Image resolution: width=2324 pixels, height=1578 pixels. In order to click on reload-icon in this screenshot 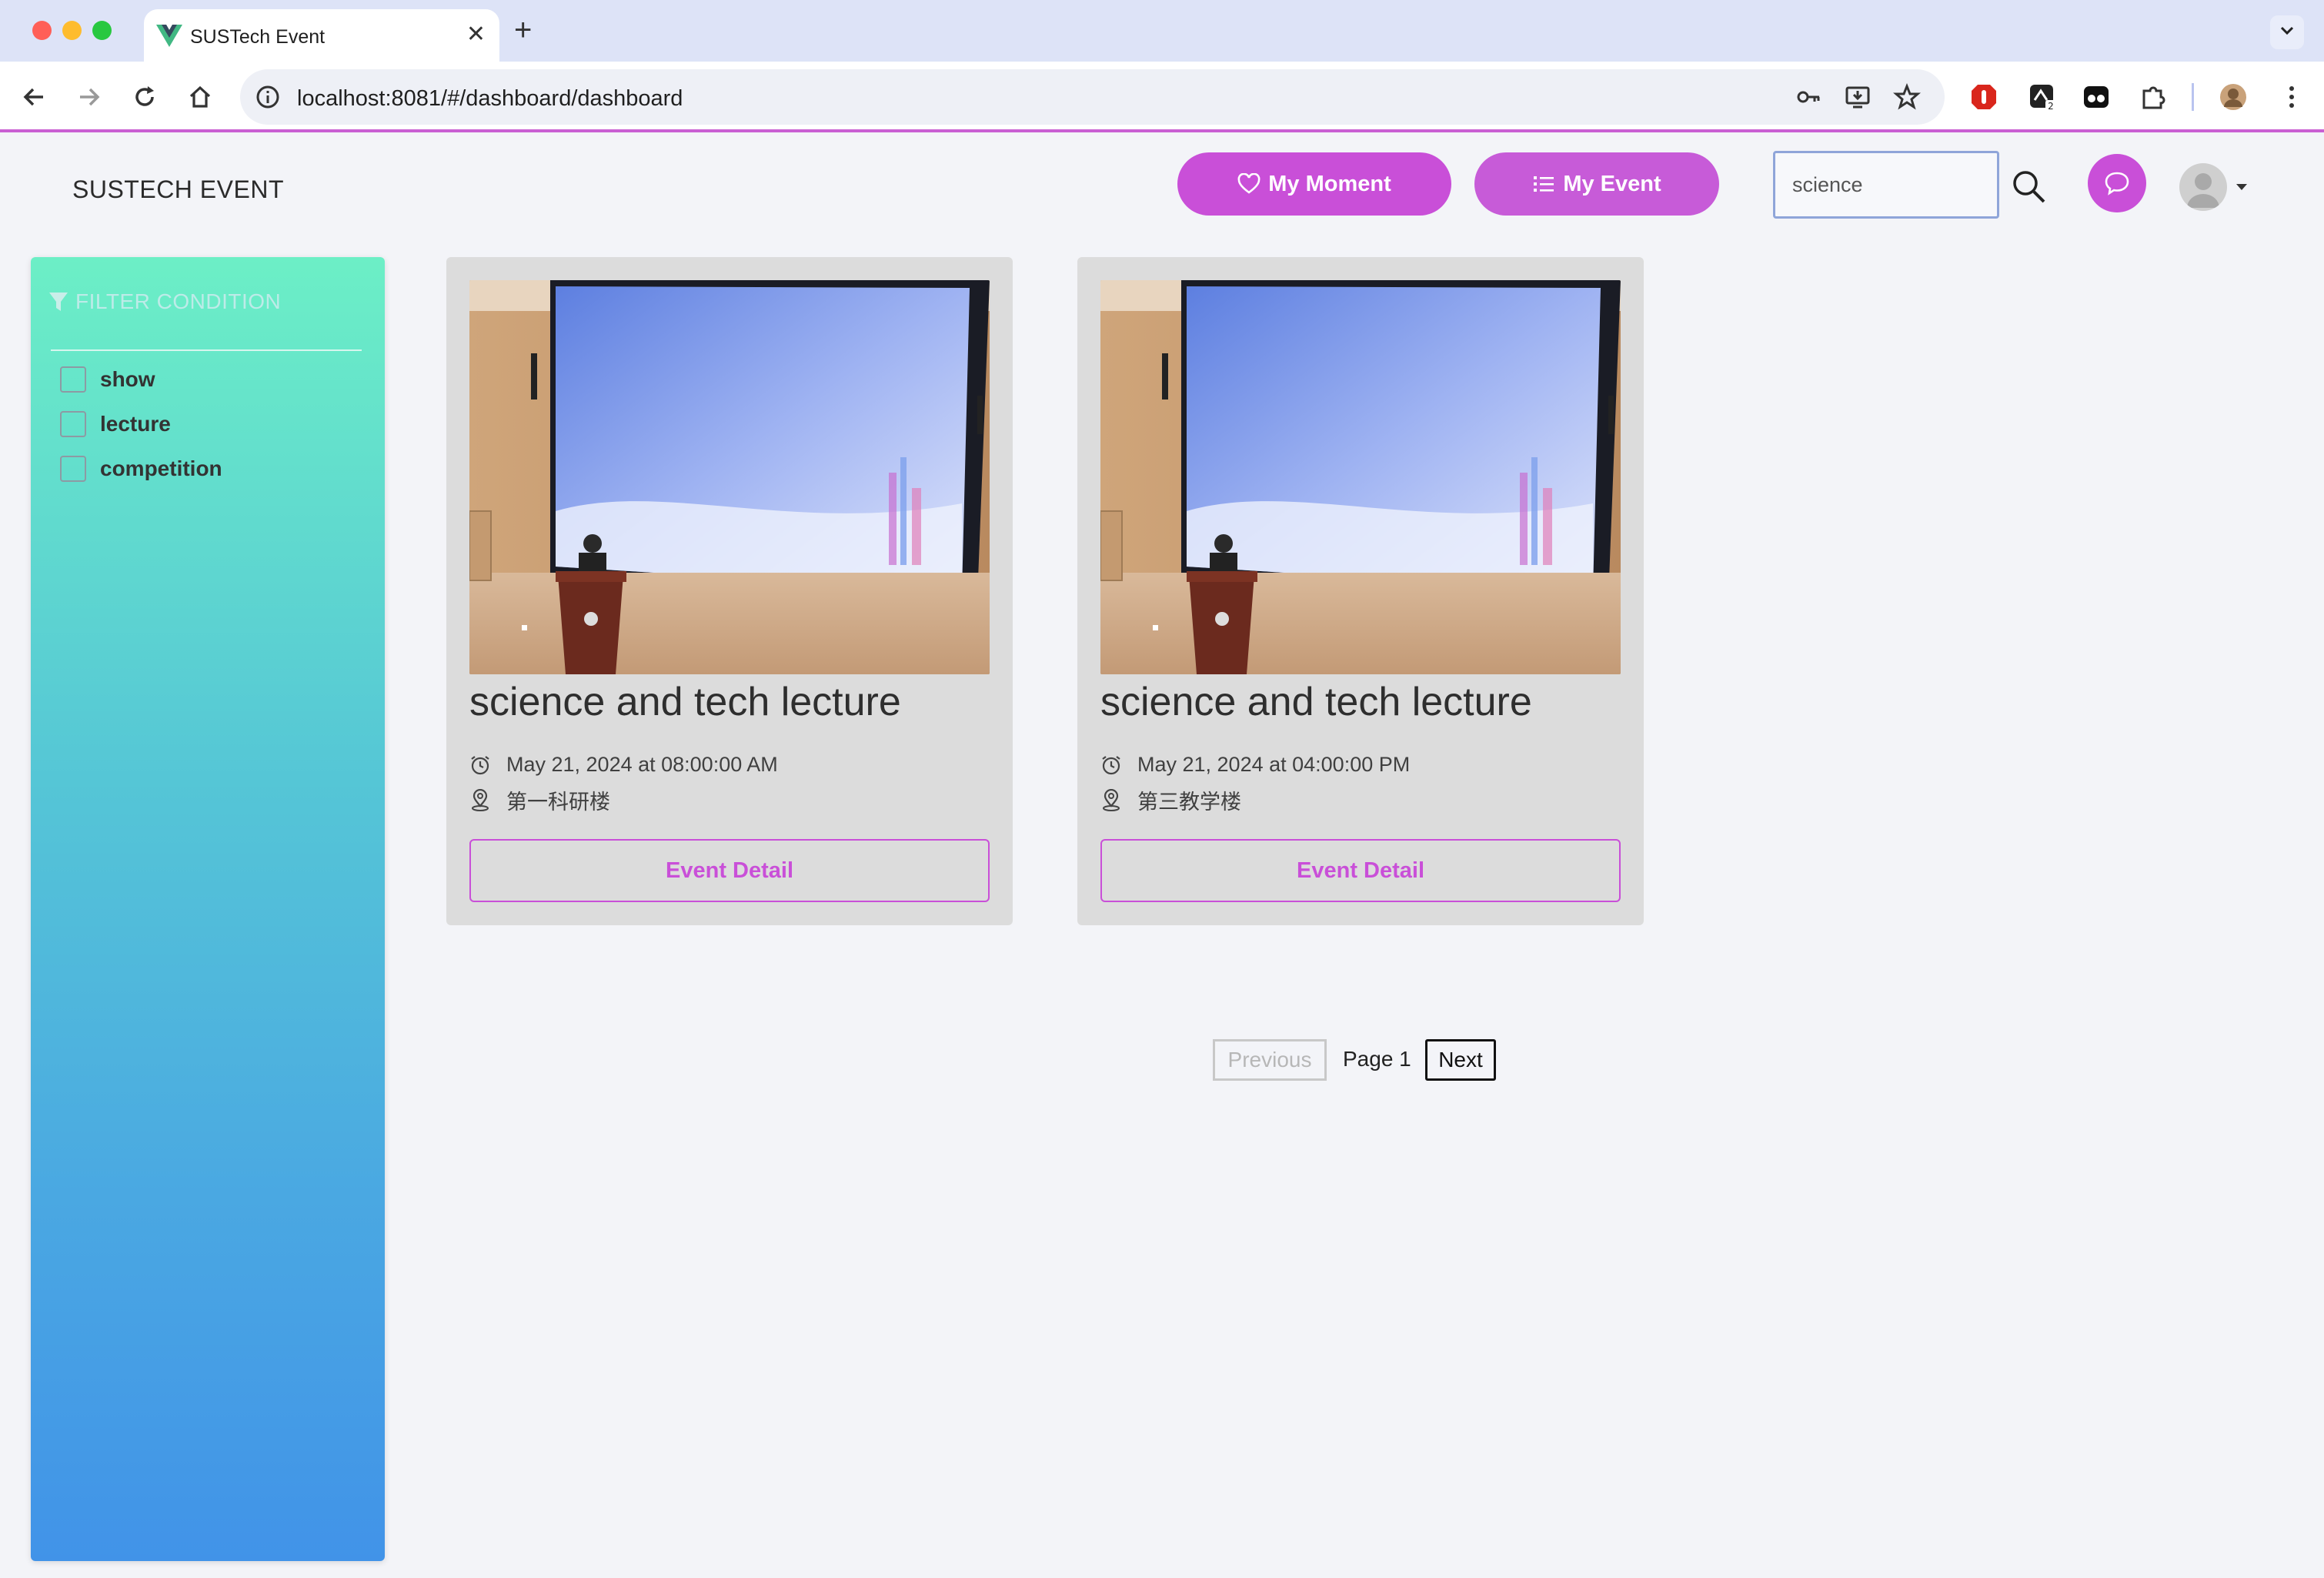, I will do `click(145, 97)`.